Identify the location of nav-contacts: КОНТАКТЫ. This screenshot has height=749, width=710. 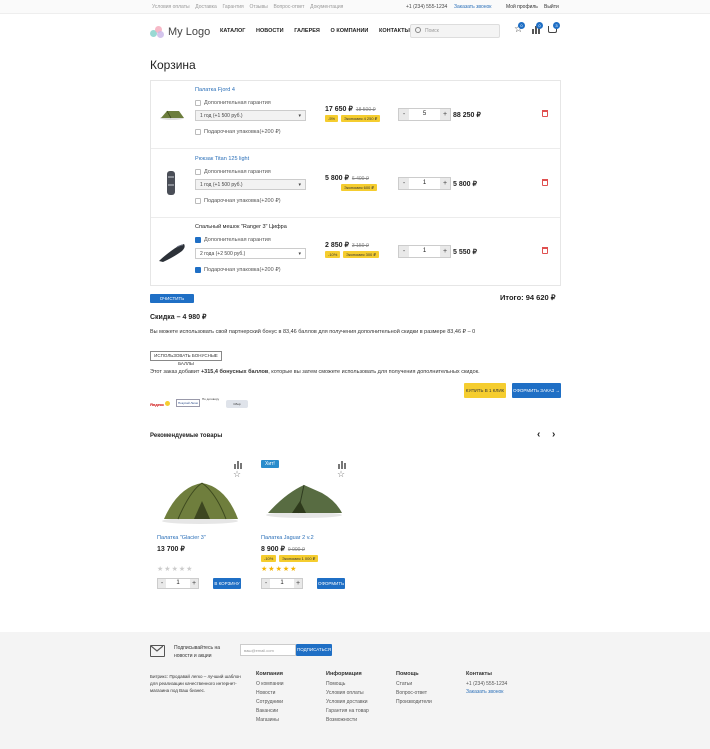
(394, 31).